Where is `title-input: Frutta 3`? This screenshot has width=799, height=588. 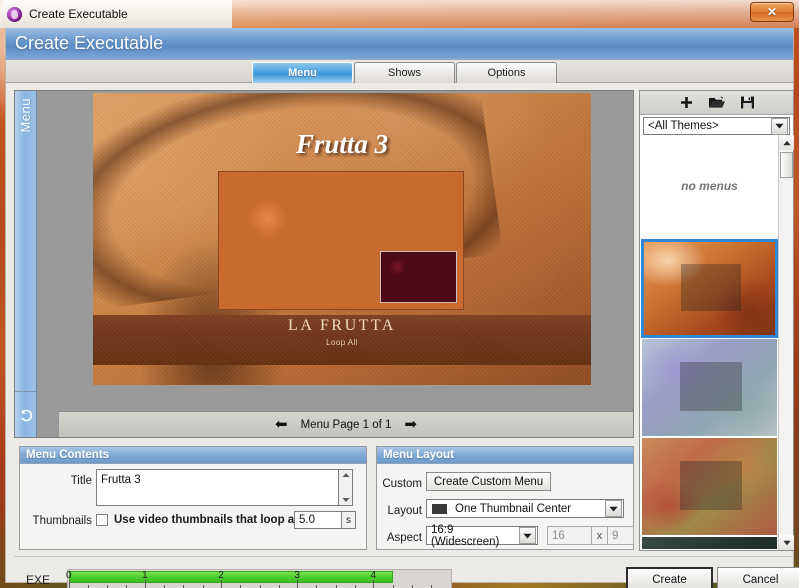 title-input: Frutta 3 is located at coordinates (217, 487).